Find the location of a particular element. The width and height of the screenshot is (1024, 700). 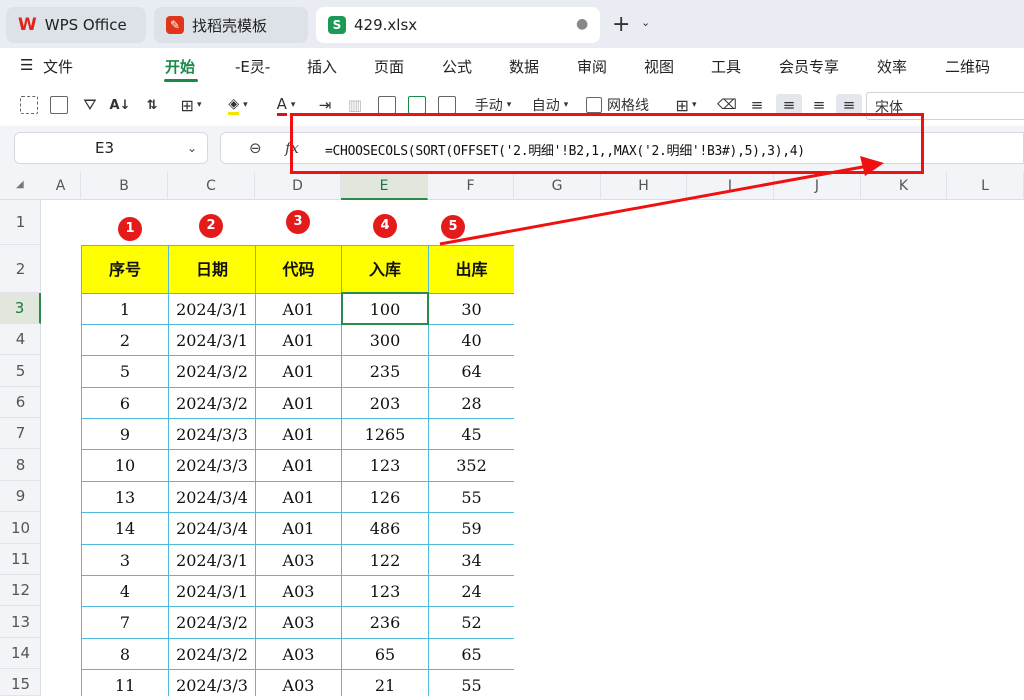

annotation-arrow is located at coordinates (661, 201).